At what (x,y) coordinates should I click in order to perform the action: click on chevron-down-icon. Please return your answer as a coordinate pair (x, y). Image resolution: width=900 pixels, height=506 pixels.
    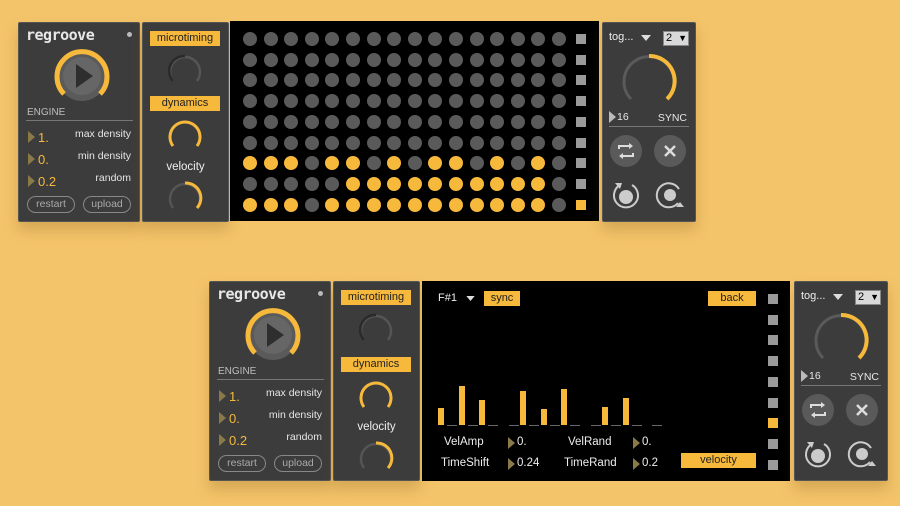
    Looking at the image, I should click on (838, 297).